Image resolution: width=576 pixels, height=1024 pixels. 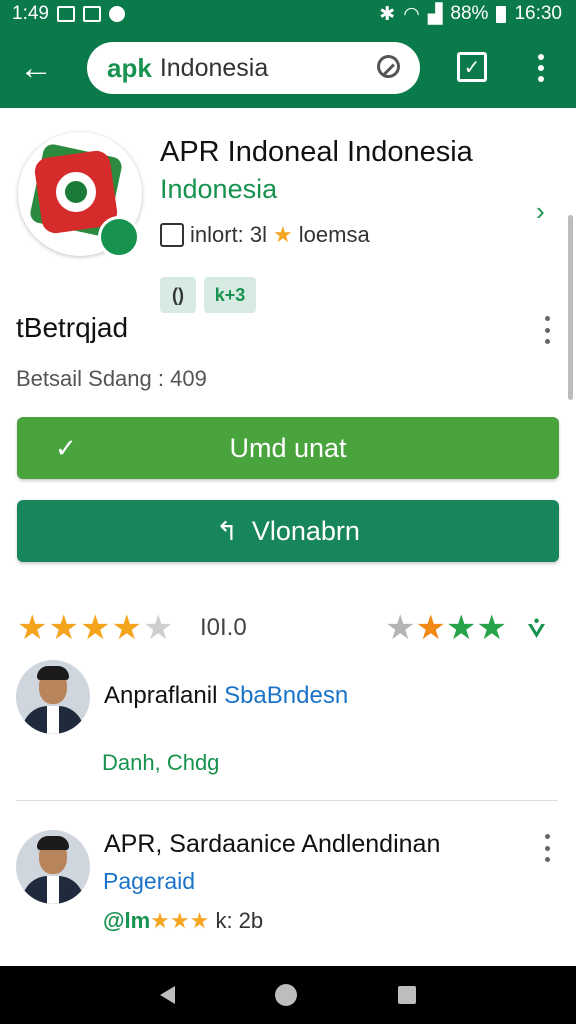 I want to click on status-left: 1:49, so click(x=68, y=14).